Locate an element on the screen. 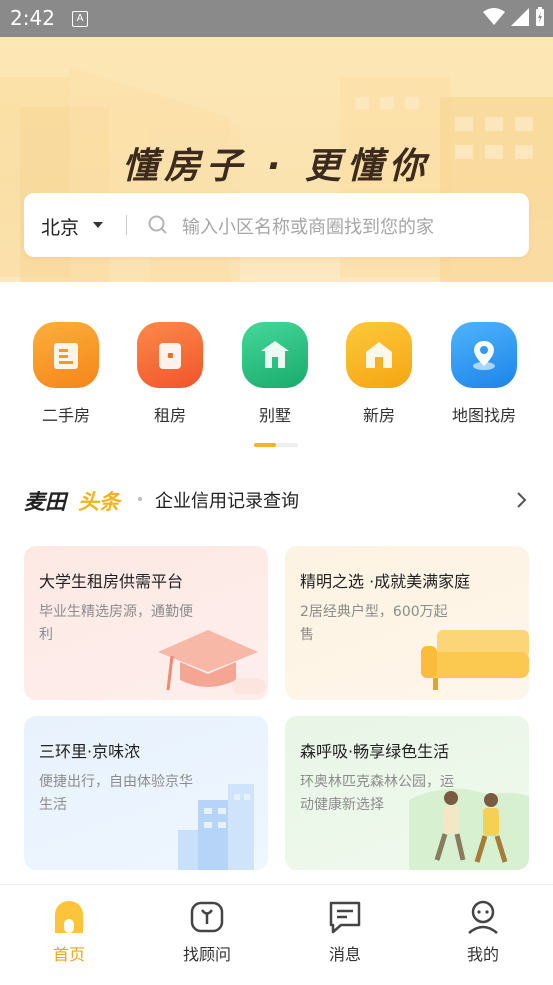 The image size is (553, 985). category-new-house: 新房 is located at coordinates (379, 374).